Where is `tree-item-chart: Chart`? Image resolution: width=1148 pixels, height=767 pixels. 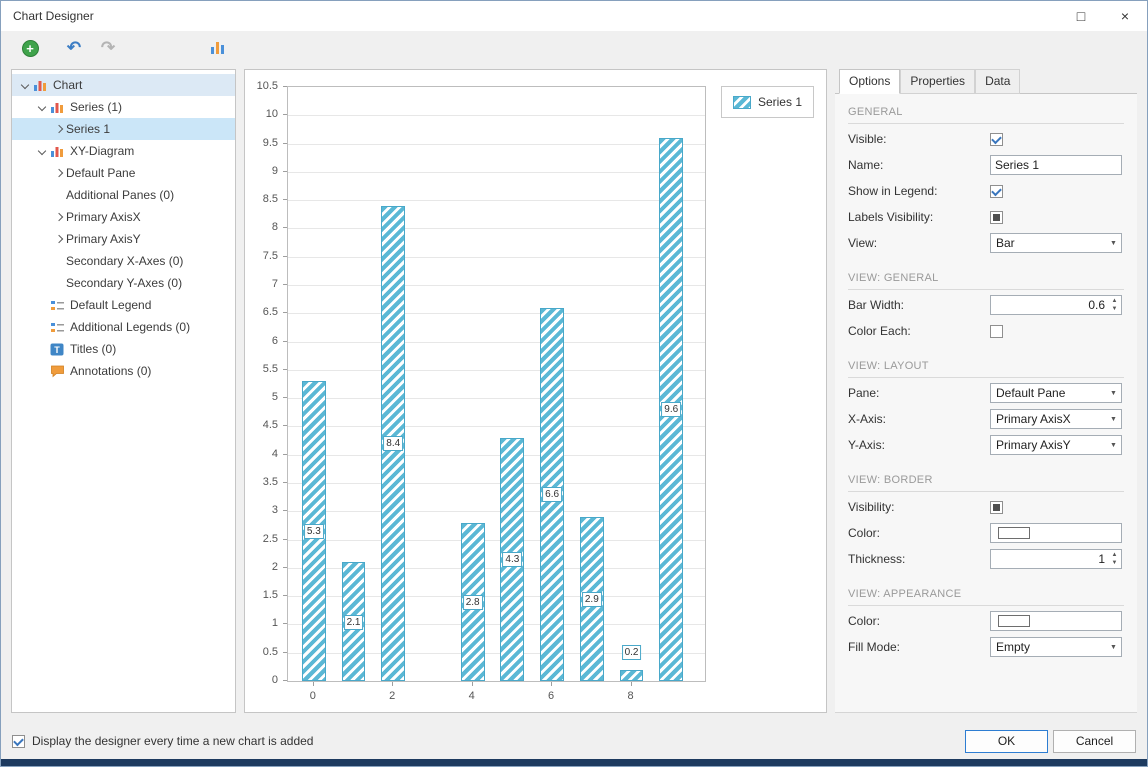 tree-item-chart: Chart is located at coordinates (123, 85).